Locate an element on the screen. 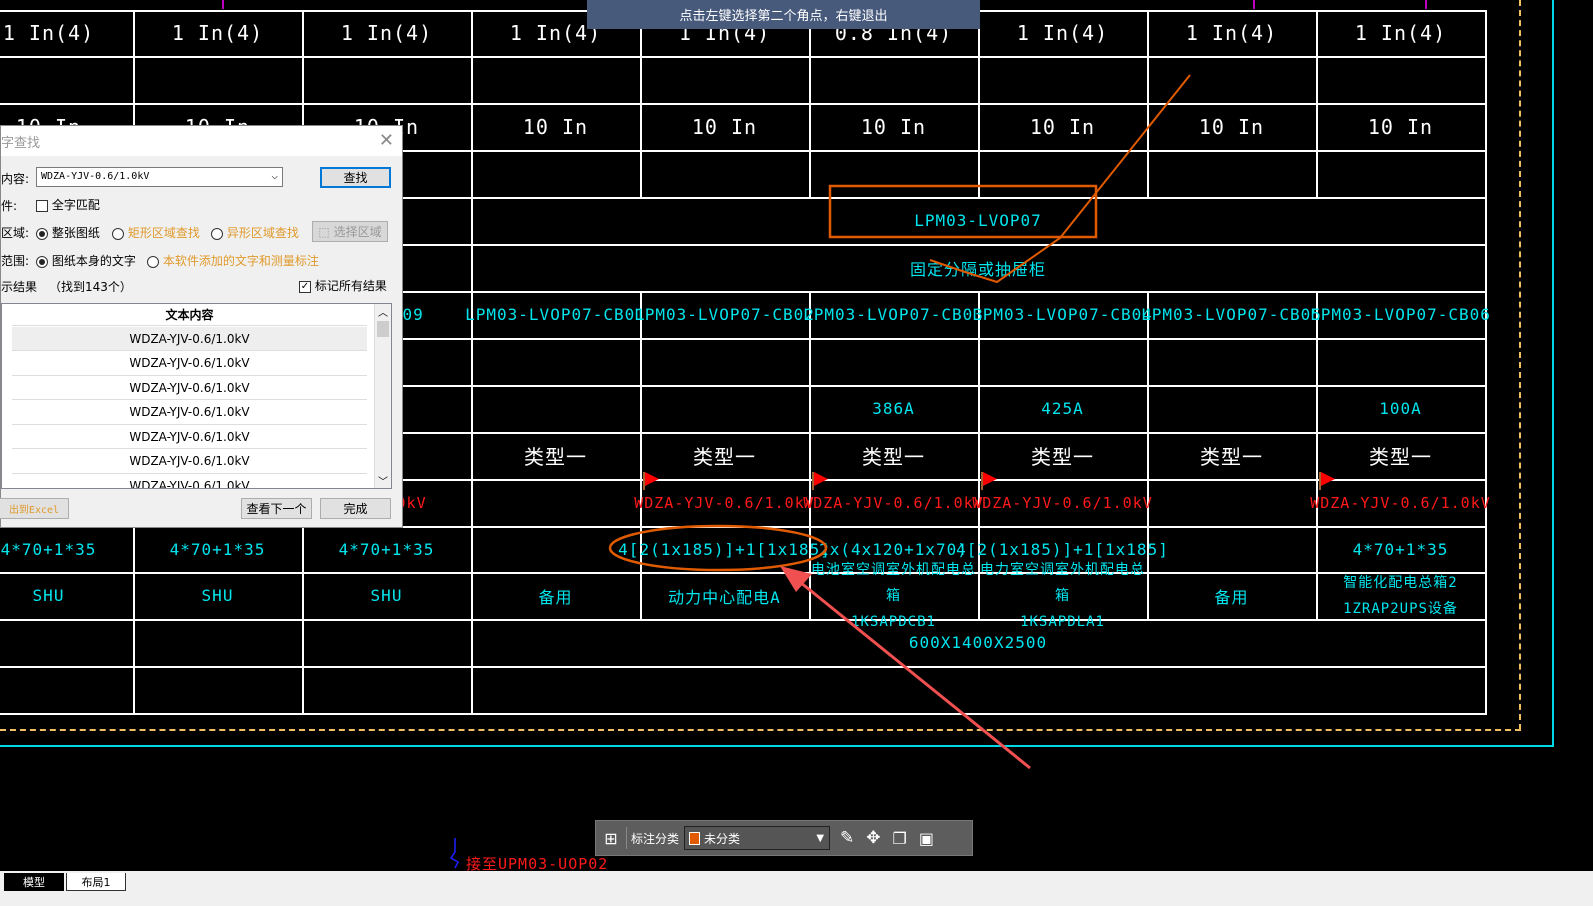 Image resolution: width=1593 pixels, height=906 pixels. mark-all-label: 标记所有结果 is located at coordinates (350, 286).